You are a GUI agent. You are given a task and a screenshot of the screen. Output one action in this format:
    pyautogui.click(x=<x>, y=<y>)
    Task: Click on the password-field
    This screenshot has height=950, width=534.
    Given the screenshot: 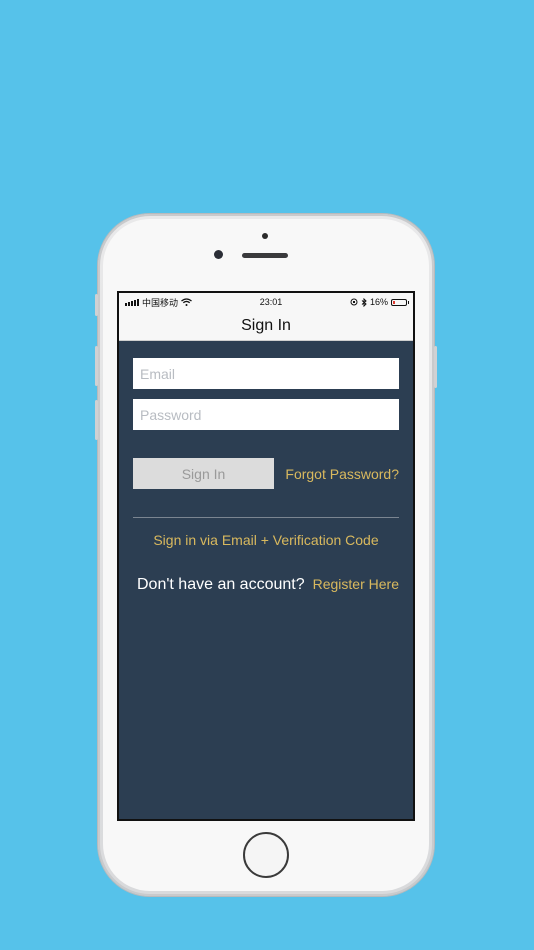 What is the action you would take?
    pyautogui.click(x=266, y=414)
    